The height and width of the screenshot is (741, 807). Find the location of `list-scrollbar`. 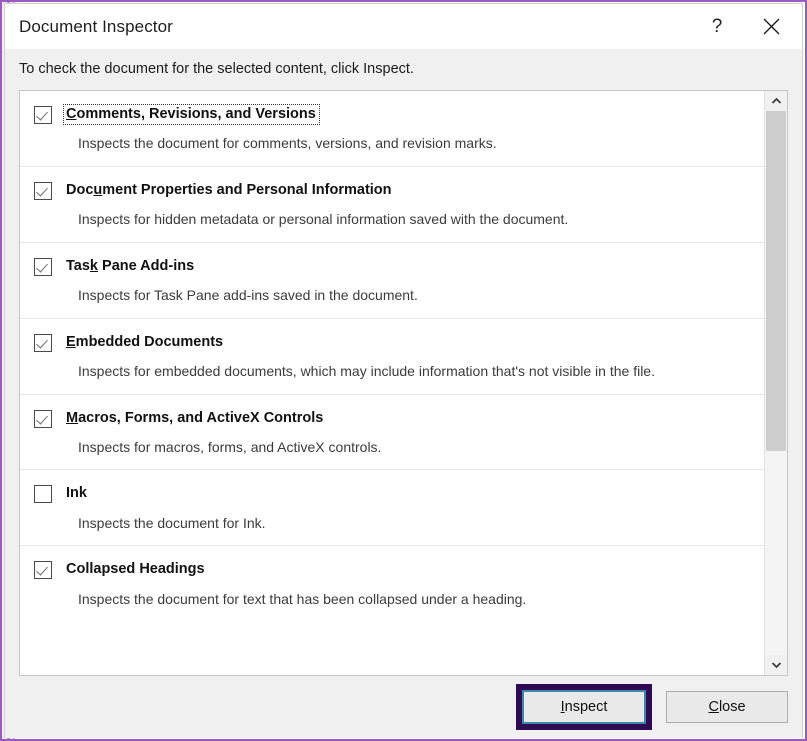

list-scrollbar is located at coordinates (775, 383).